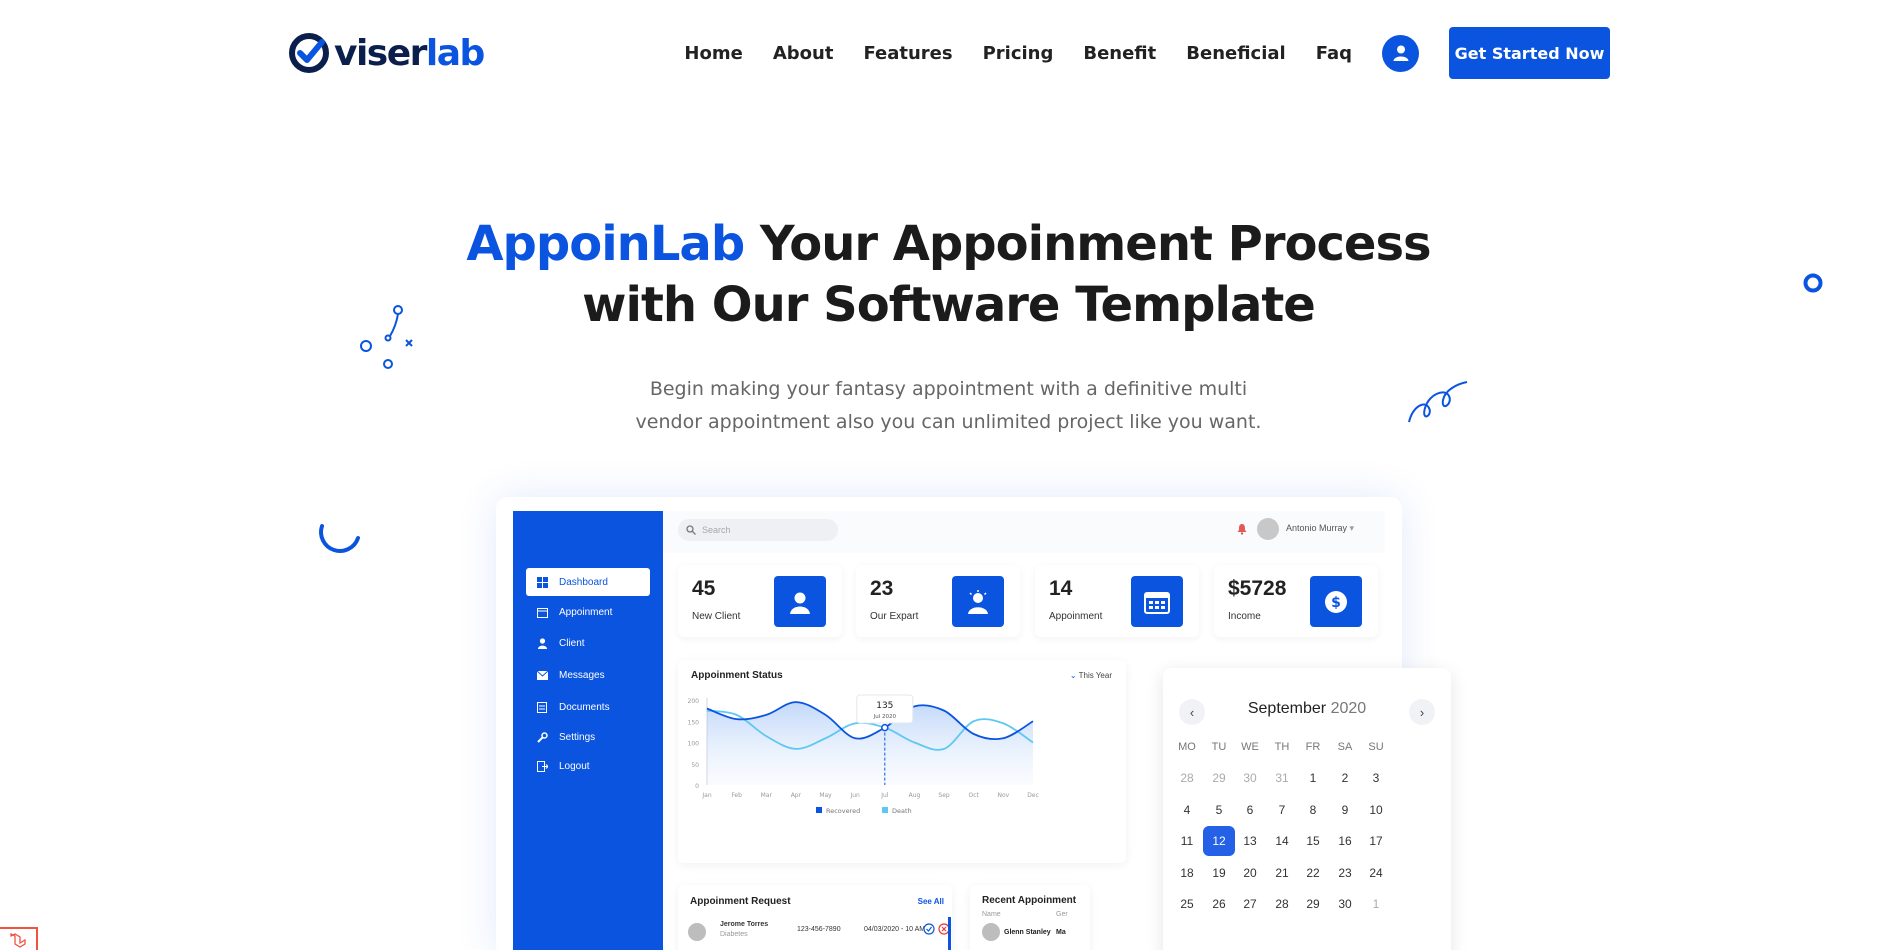 The width and height of the screenshot is (1897, 950). What do you see at coordinates (1250, 873) in the screenshot?
I see `calendar-day: 20` at bounding box center [1250, 873].